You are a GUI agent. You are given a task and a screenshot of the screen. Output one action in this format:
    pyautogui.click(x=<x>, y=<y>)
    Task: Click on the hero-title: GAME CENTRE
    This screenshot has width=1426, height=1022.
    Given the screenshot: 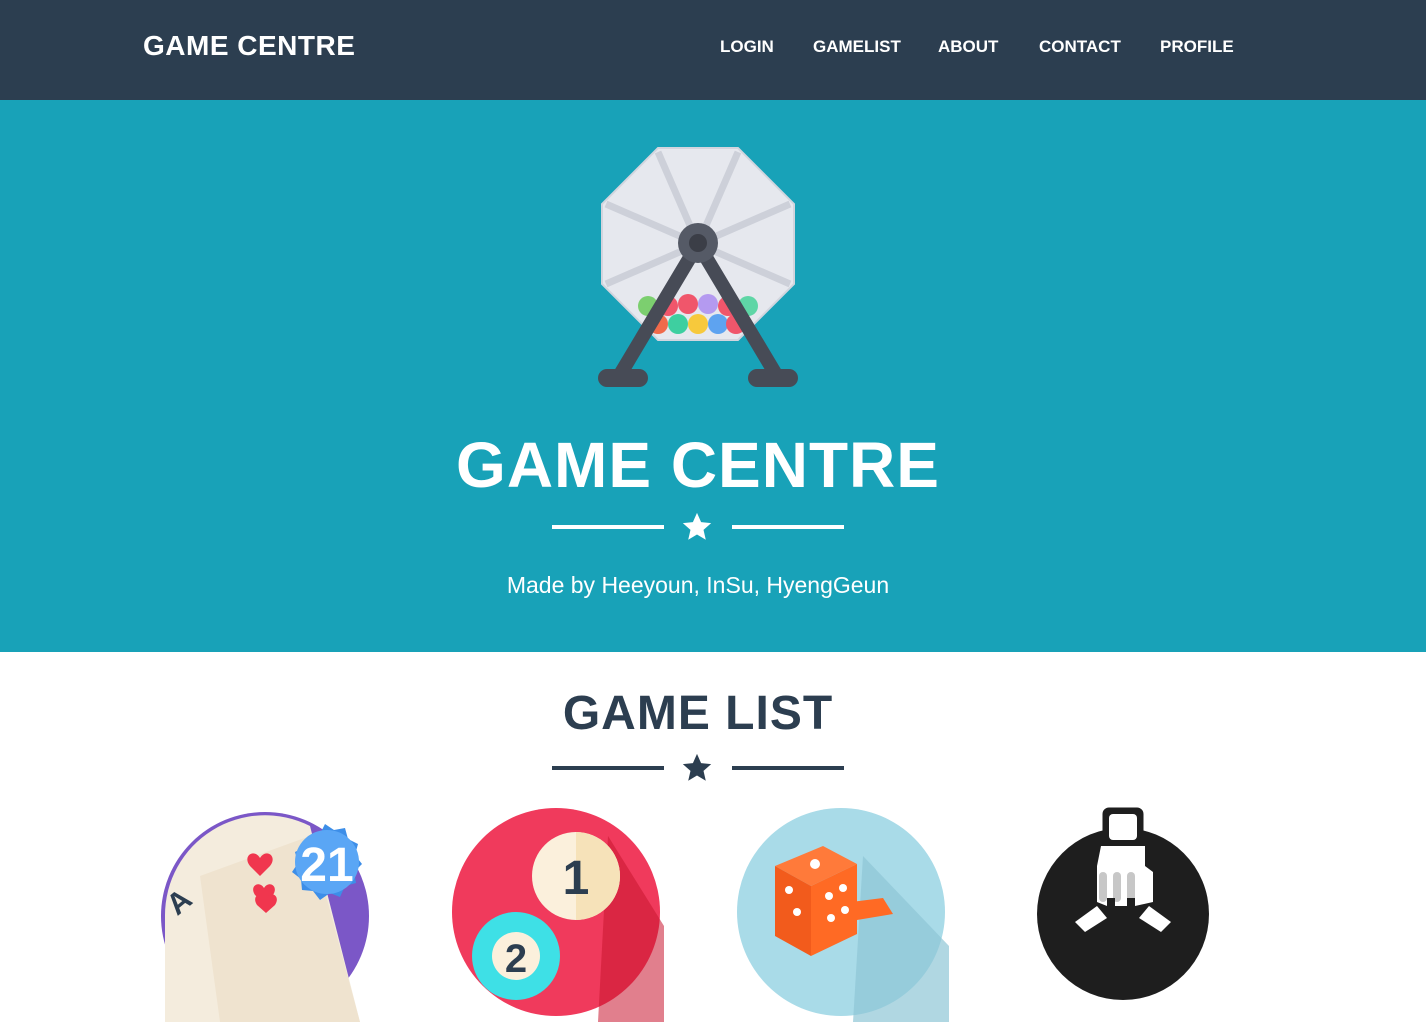 What is the action you would take?
    pyautogui.click(x=698, y=465)
    